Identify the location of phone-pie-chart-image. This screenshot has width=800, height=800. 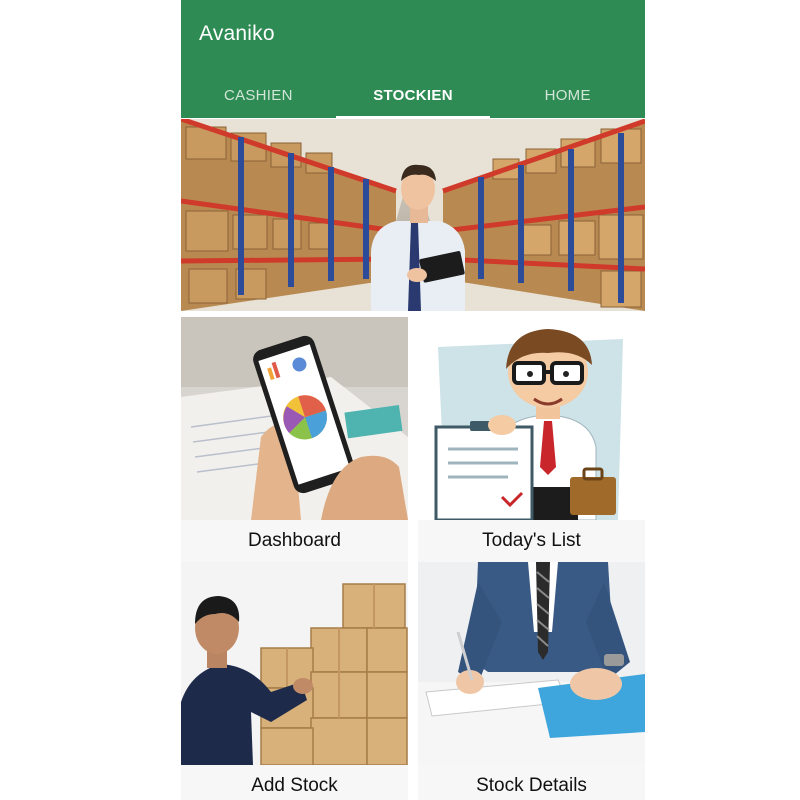
(294, 418).